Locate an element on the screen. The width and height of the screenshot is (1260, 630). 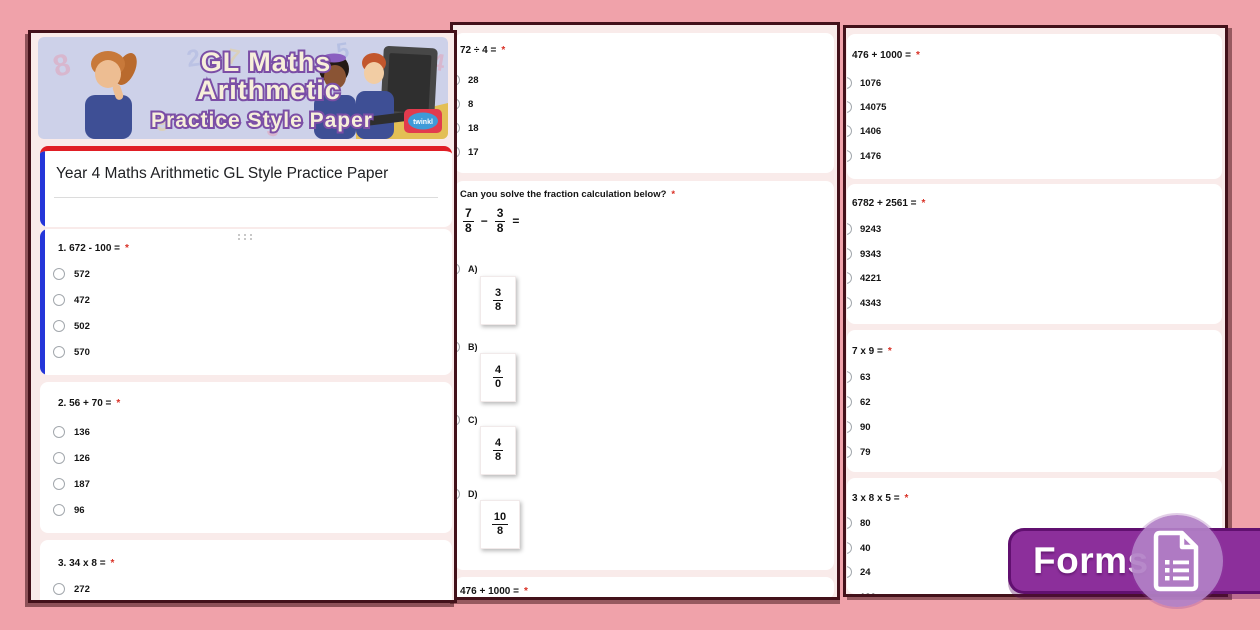
option-row: 187 is located at coordinates (71, 484).